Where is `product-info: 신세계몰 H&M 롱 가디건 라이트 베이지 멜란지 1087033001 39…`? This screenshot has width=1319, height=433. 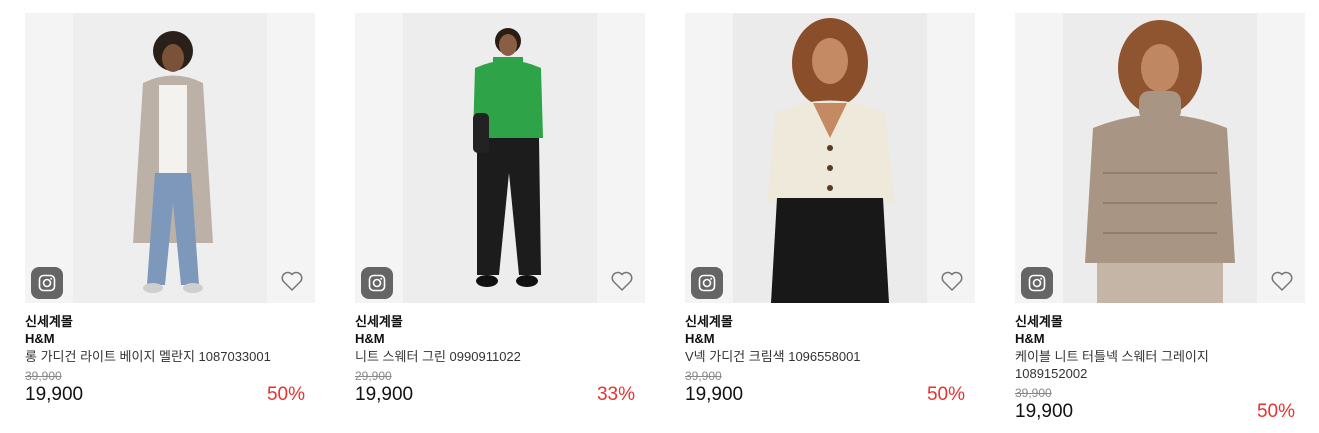
product-info: 신세계몰 H&M 롱 가디건 라이트 베이지 멜란지 1087033001 39… is located at coordinates (170, 354).